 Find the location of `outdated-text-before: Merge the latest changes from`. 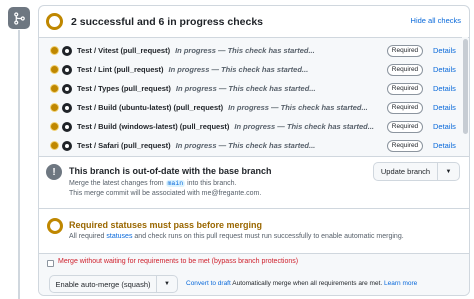

outdated-text-before: Merge the latest changes from is located at coordinates (116, 183).